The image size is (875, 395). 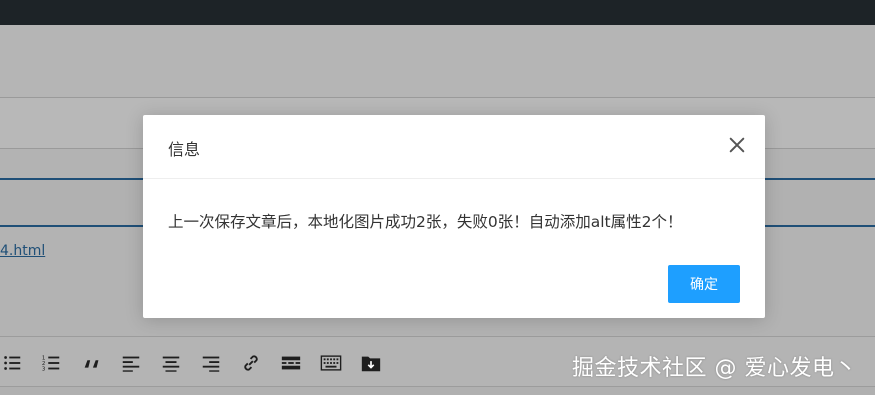 What do you see at coordinates (454, 147) in the screenshot?
I see `dialog-header: 信息` at bounding box center [454, 147].